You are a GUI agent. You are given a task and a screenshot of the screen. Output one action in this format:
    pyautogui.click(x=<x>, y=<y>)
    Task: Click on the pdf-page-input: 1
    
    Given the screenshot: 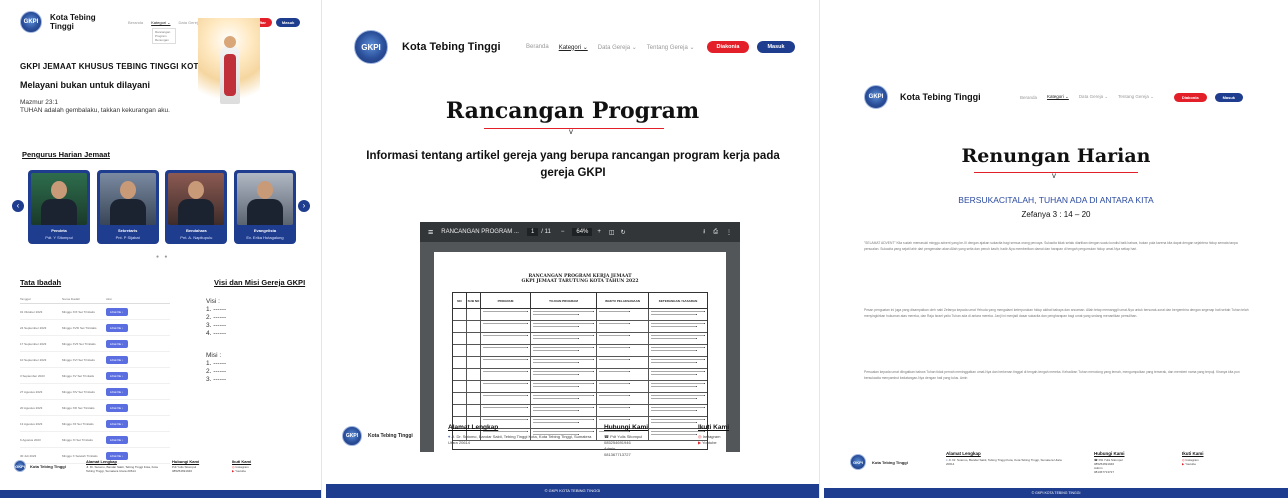 What is the action you would take?
    pyautogui.click(x=532, y=232)
    